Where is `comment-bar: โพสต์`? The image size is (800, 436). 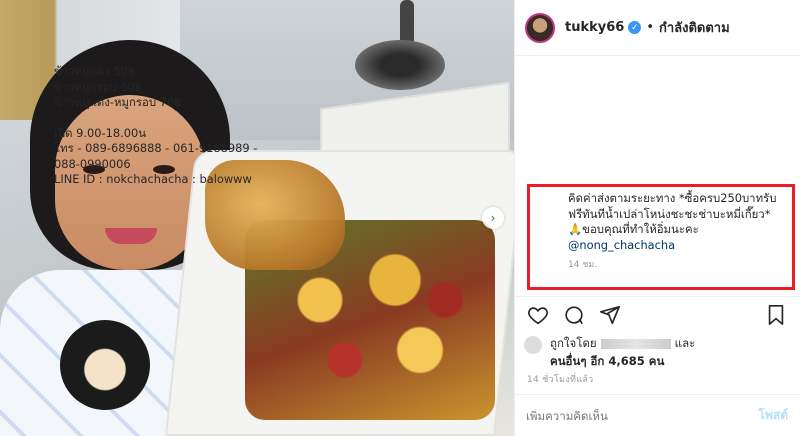 comment-bar: โพสต์ is located at coordinates (657, 415).